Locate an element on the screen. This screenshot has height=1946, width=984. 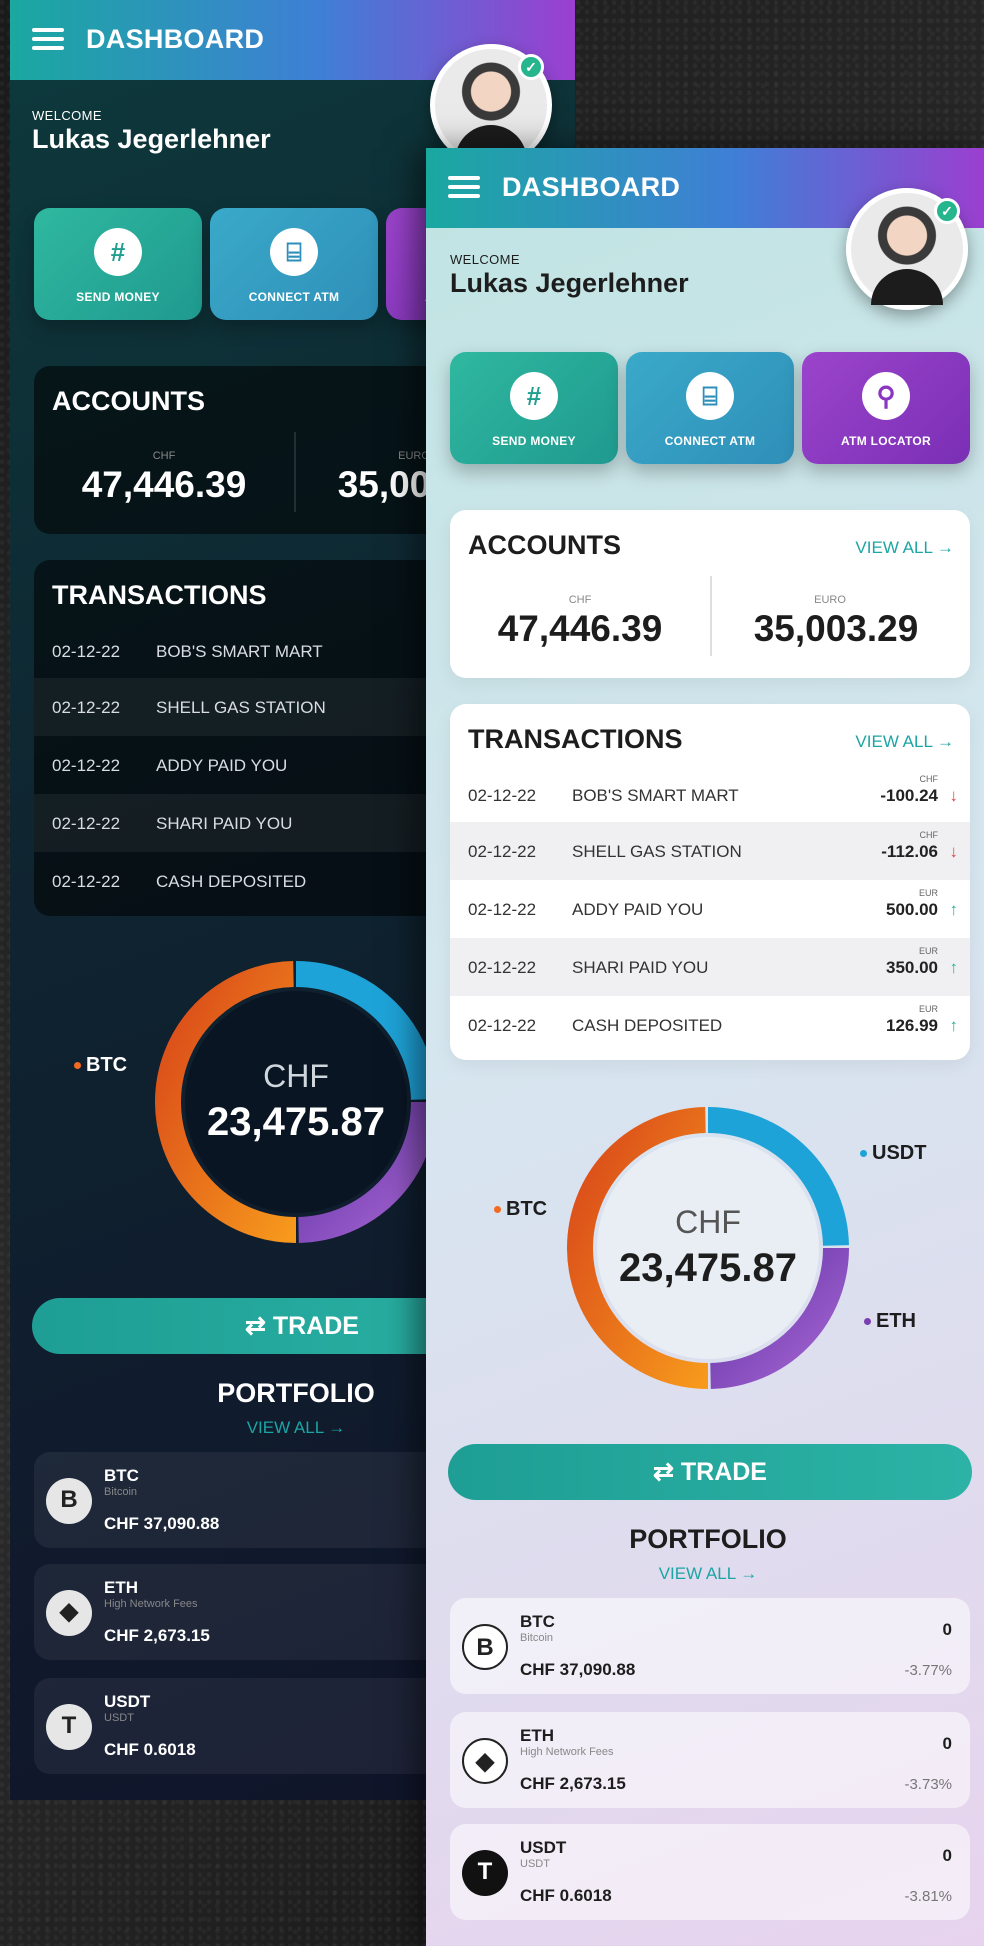
transaction-description: CASH DEPOSITED is located at coordinates (647, 1025).